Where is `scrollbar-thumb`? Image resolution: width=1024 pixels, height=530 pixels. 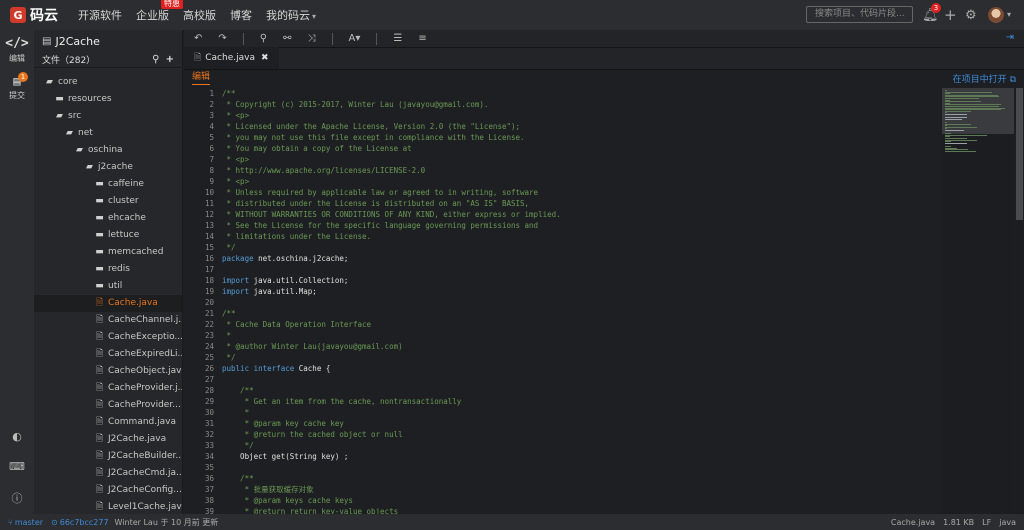 scrollbar-thumb is located at coordinates (1019, 154).